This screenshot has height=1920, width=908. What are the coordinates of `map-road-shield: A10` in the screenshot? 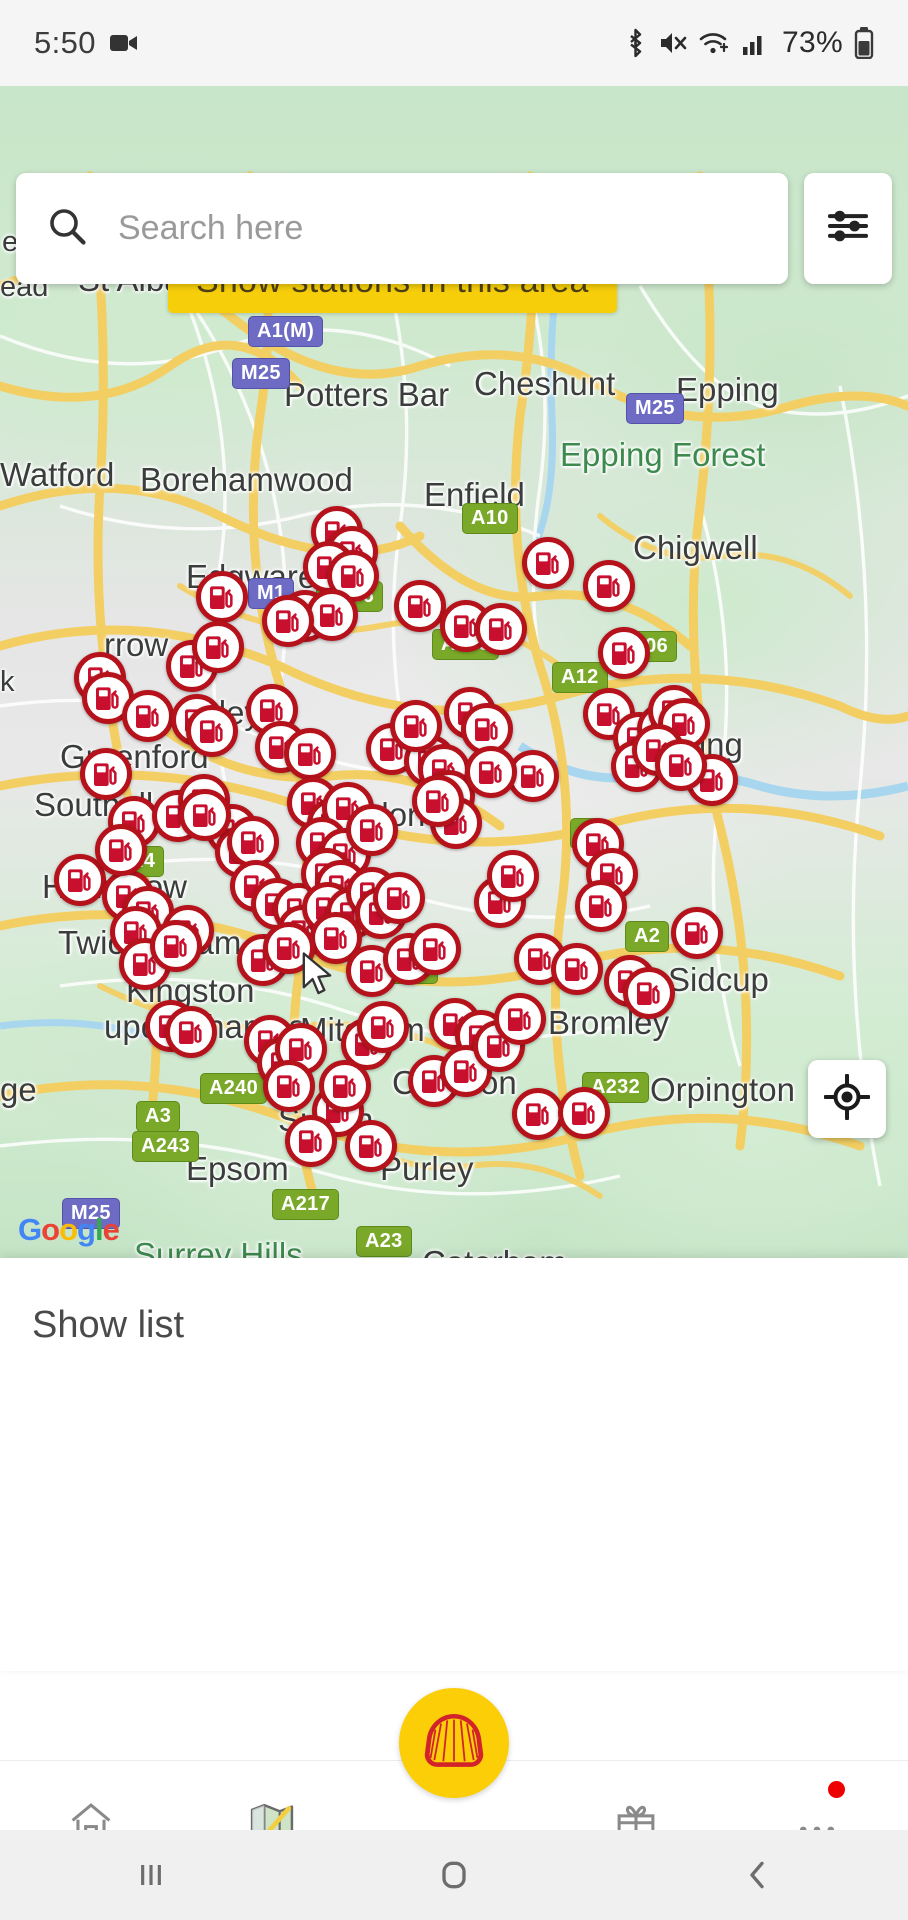 It's located at (490, 518).